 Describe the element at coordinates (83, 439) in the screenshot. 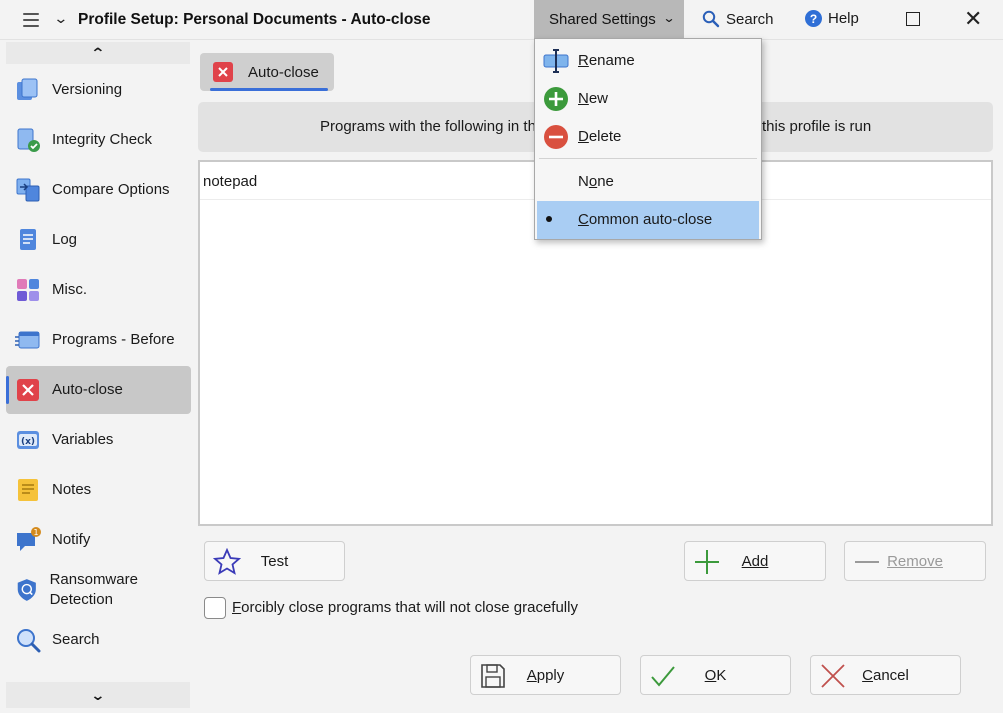

I see `sidebar-item-label: Variables` at that location.